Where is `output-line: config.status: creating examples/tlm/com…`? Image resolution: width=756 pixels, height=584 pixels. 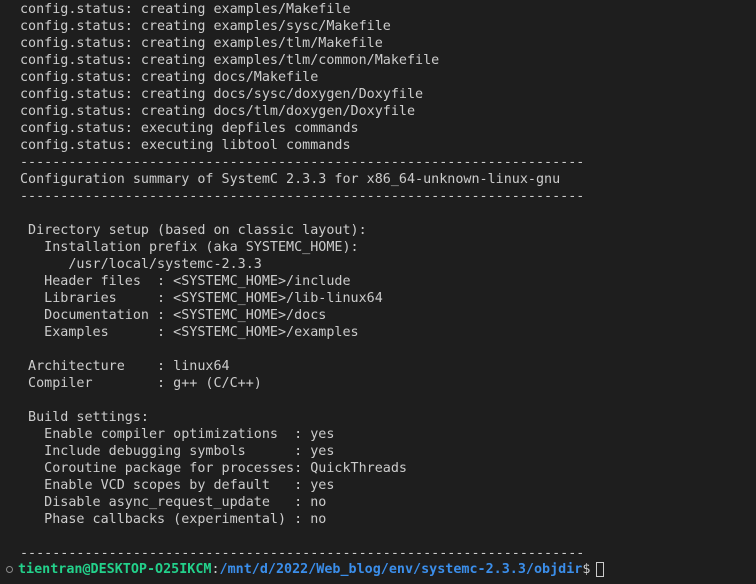
output-line: config.status: creating examples/tlm/com… is located at coordinates (230, 60).